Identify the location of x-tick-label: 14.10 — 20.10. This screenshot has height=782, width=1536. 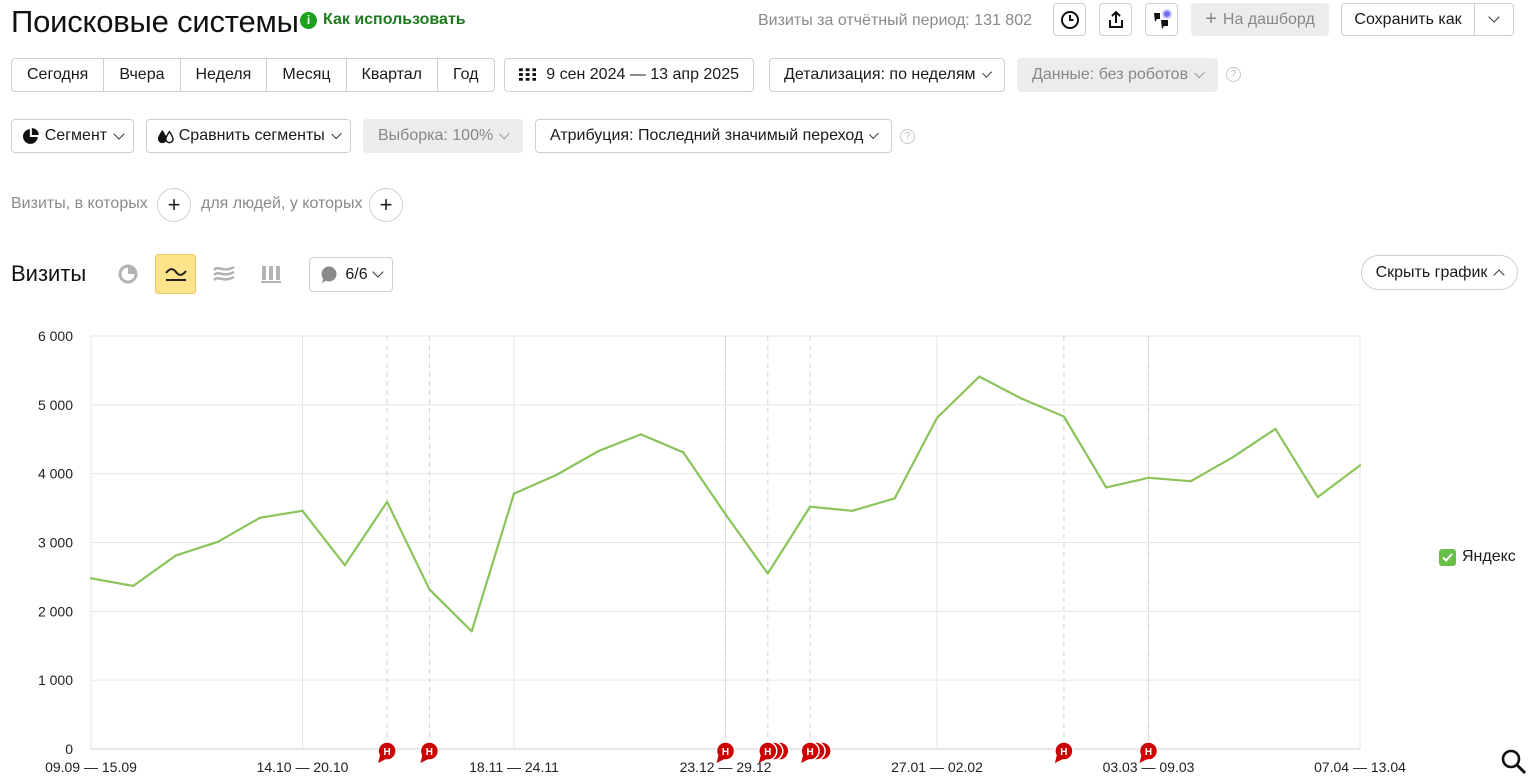
(303, 767).